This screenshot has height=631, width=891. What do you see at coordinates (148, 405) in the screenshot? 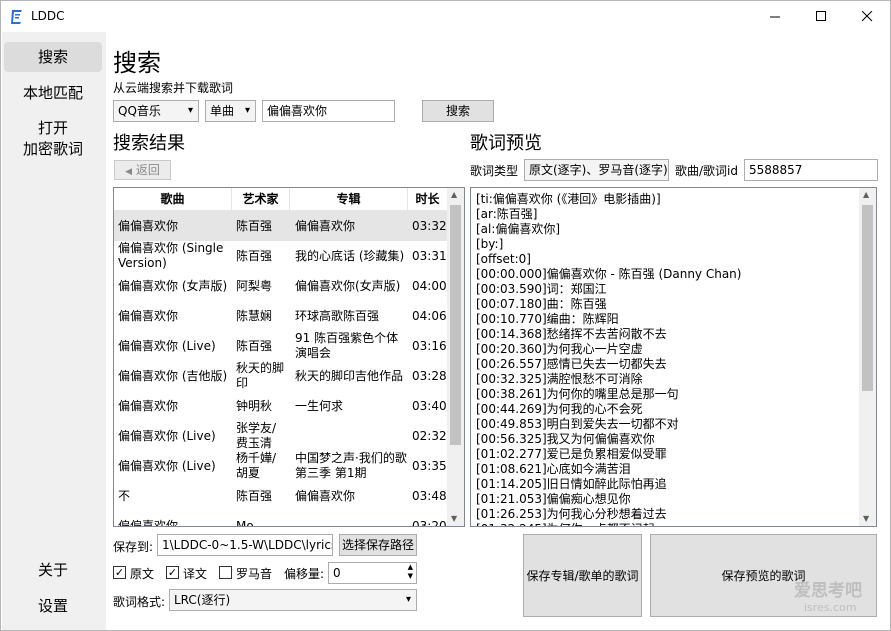
I see `cell-song: 偏偏喜欢你` at bounding box center [148, 405].